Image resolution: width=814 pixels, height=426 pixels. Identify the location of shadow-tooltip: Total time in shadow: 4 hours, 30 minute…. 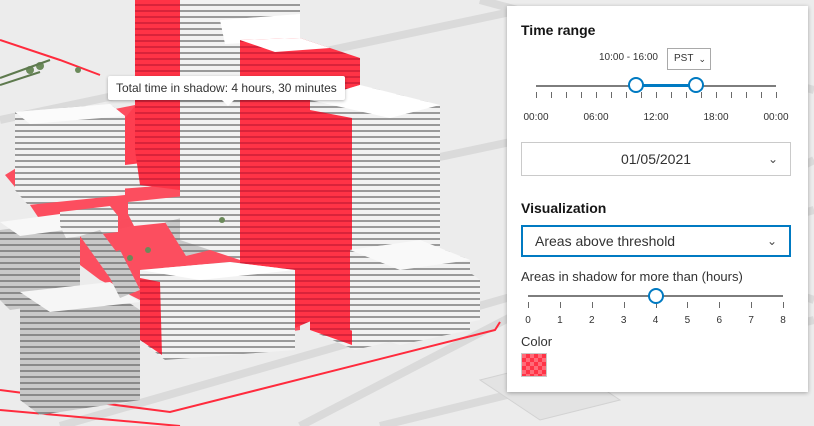
(226, 91).